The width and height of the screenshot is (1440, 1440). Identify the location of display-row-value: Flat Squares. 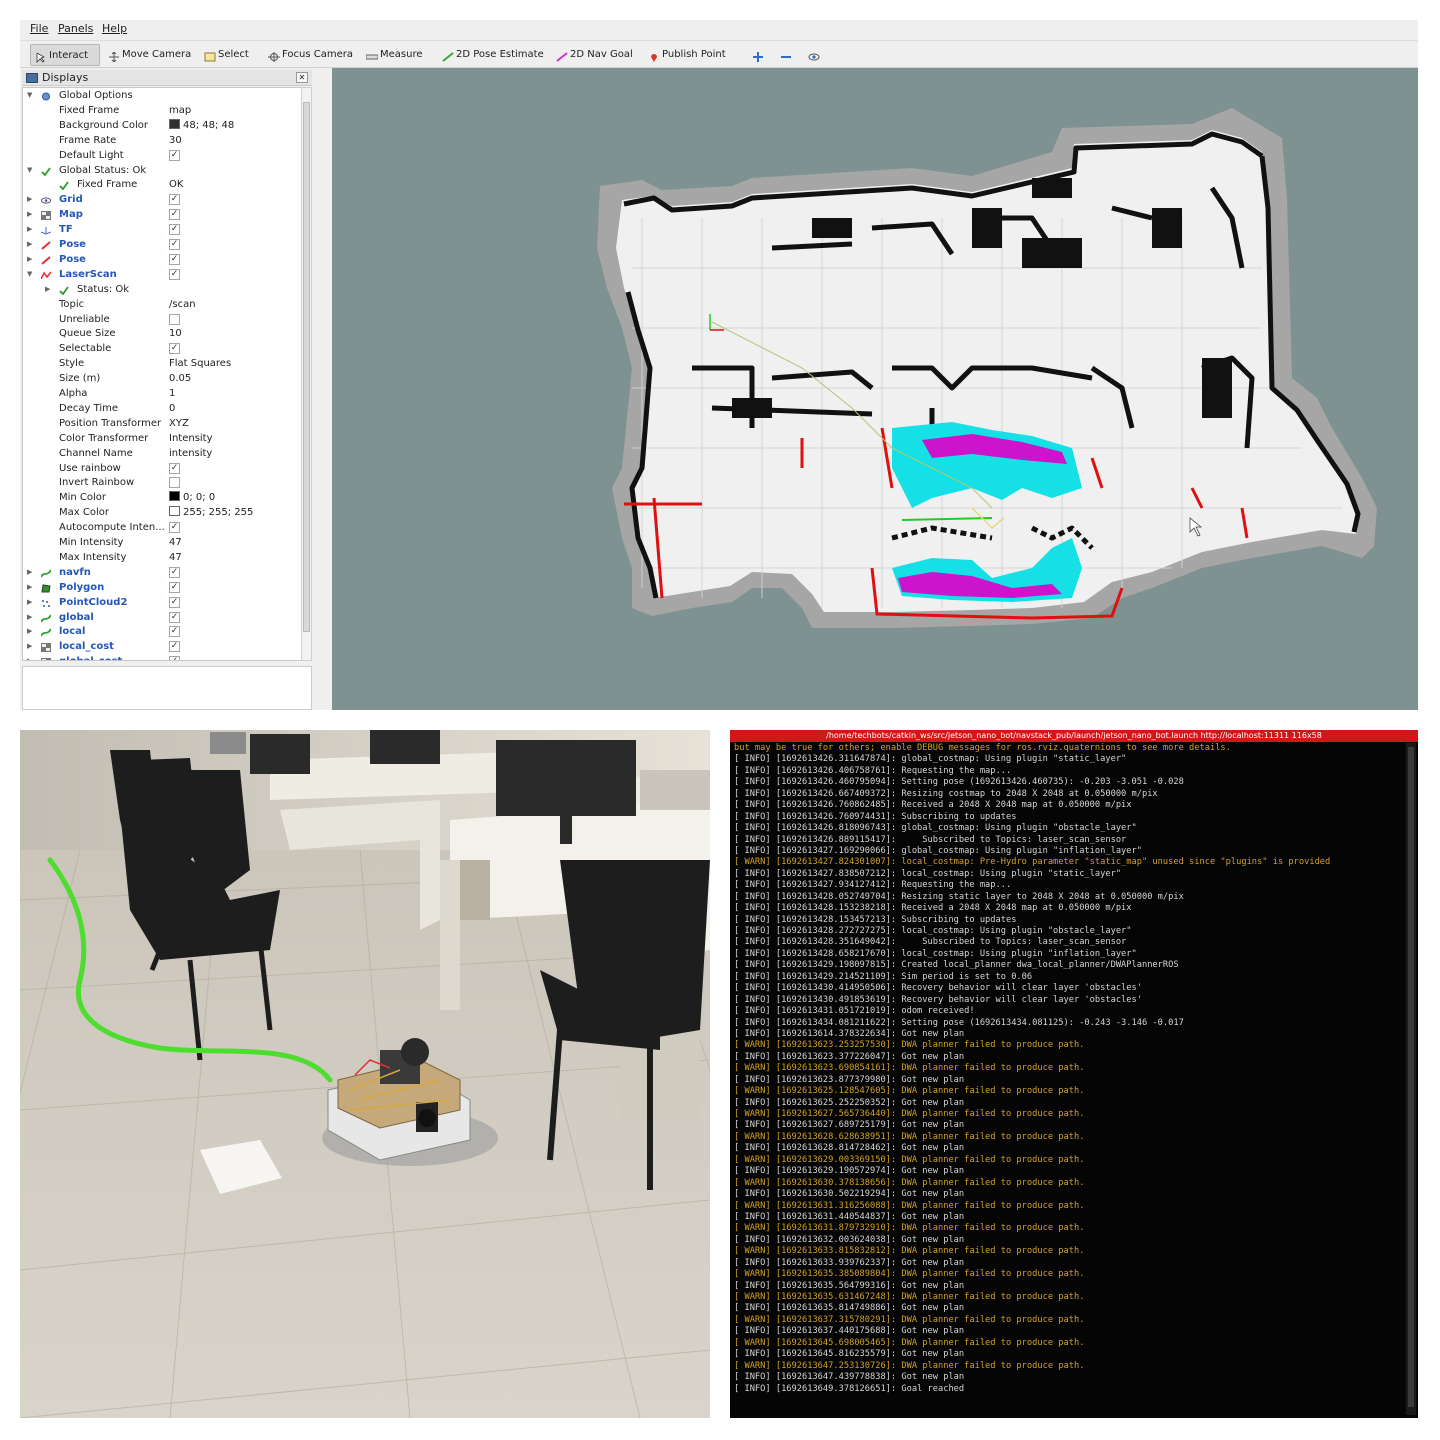
(200, 363).